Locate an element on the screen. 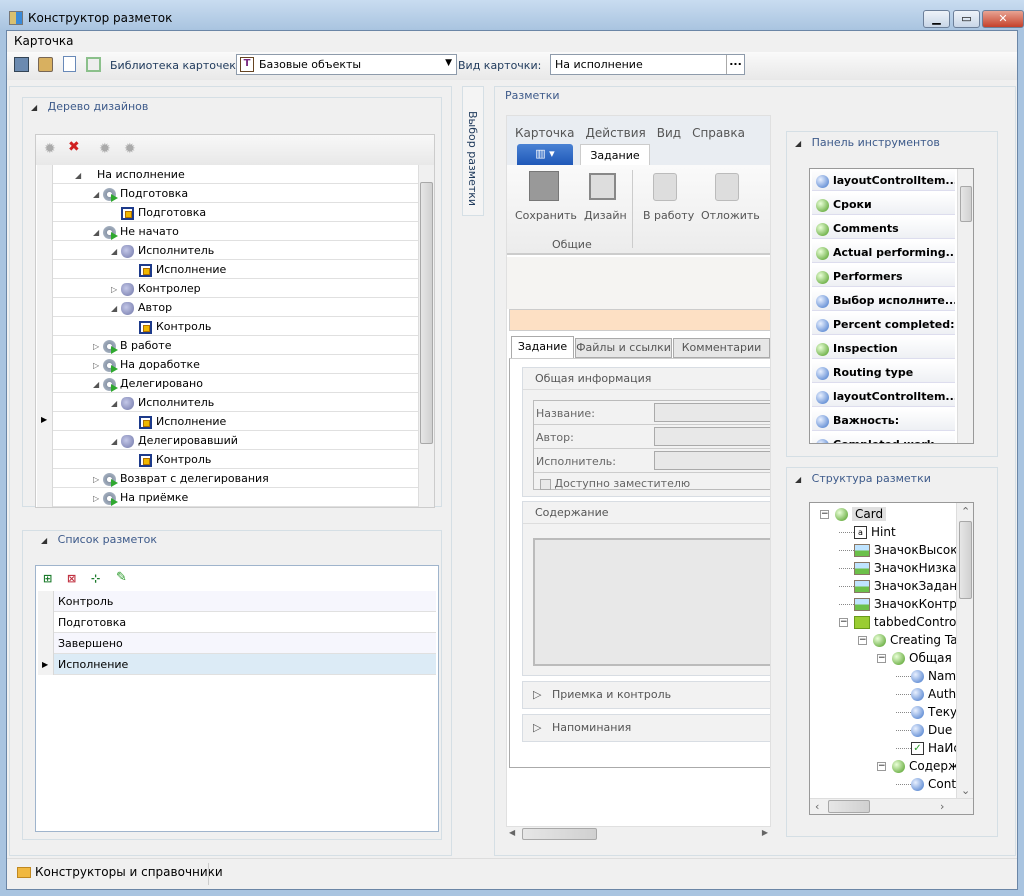 The width and height of the screenshot is (1024, 896). toolbox-item: Completed work is located at coordinates (883, 438).